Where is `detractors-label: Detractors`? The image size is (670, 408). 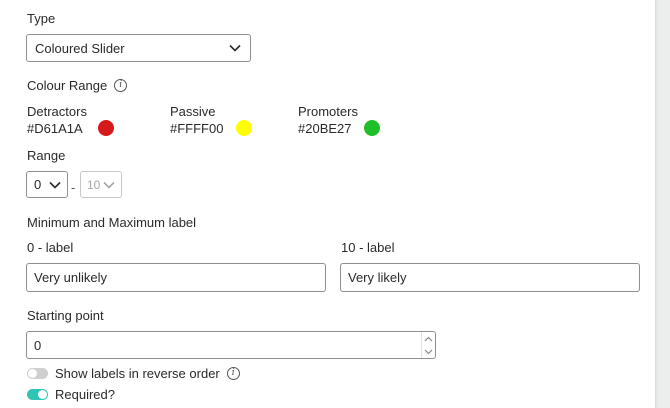
detractors-label: Detractors is located at coordinates (57, 111).